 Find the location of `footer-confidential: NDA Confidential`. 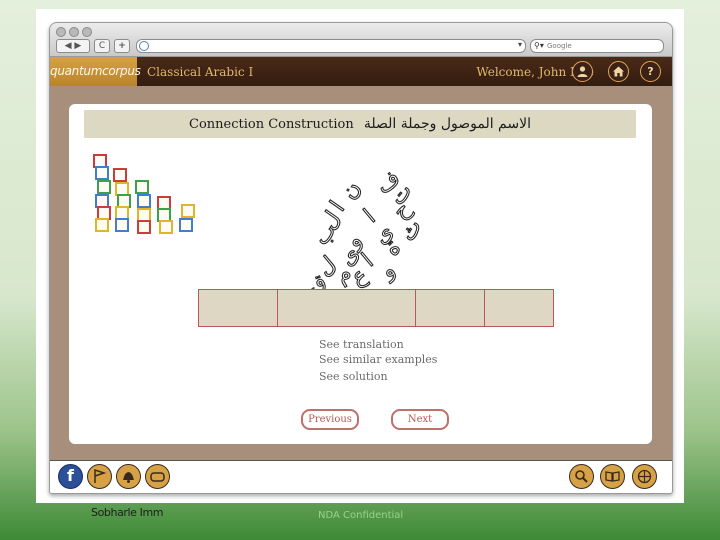

footer-confidential: NDA Confidential is located at coordinates (361, 515).